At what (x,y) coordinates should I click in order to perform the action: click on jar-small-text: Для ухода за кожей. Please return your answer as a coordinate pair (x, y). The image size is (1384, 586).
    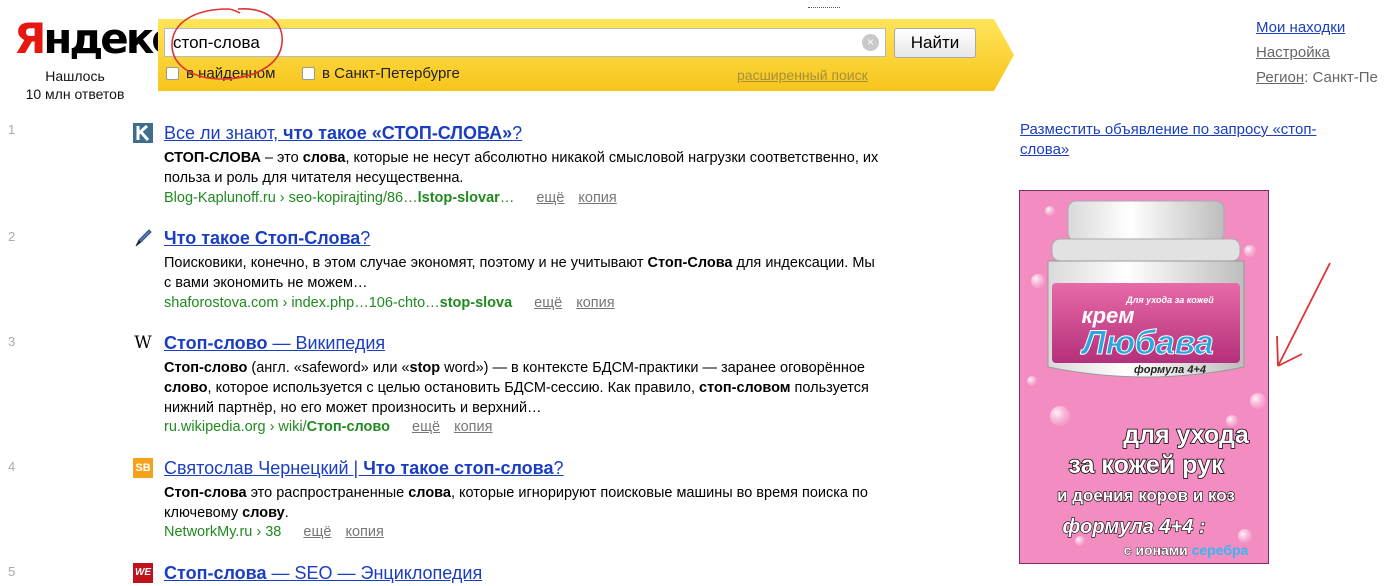
    Looking at the image, I should click on (1169, 300).